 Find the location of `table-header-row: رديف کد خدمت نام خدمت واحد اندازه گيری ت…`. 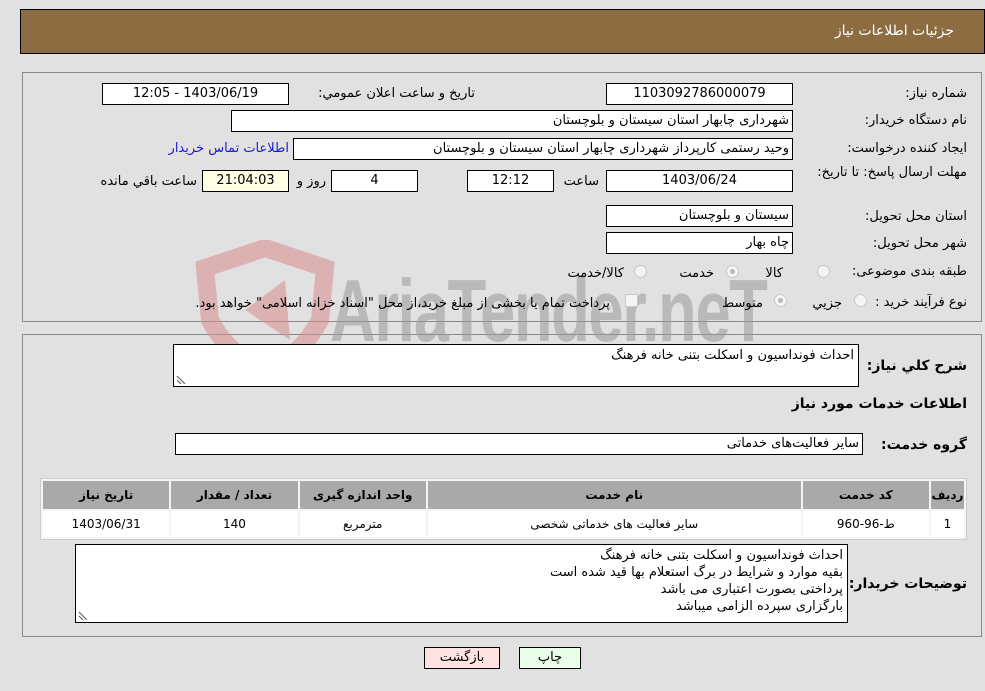

table-header-row: رديف کد خدمت نام خدمت واحد اندازه گيری ت… is located at coordinates (503, 495).